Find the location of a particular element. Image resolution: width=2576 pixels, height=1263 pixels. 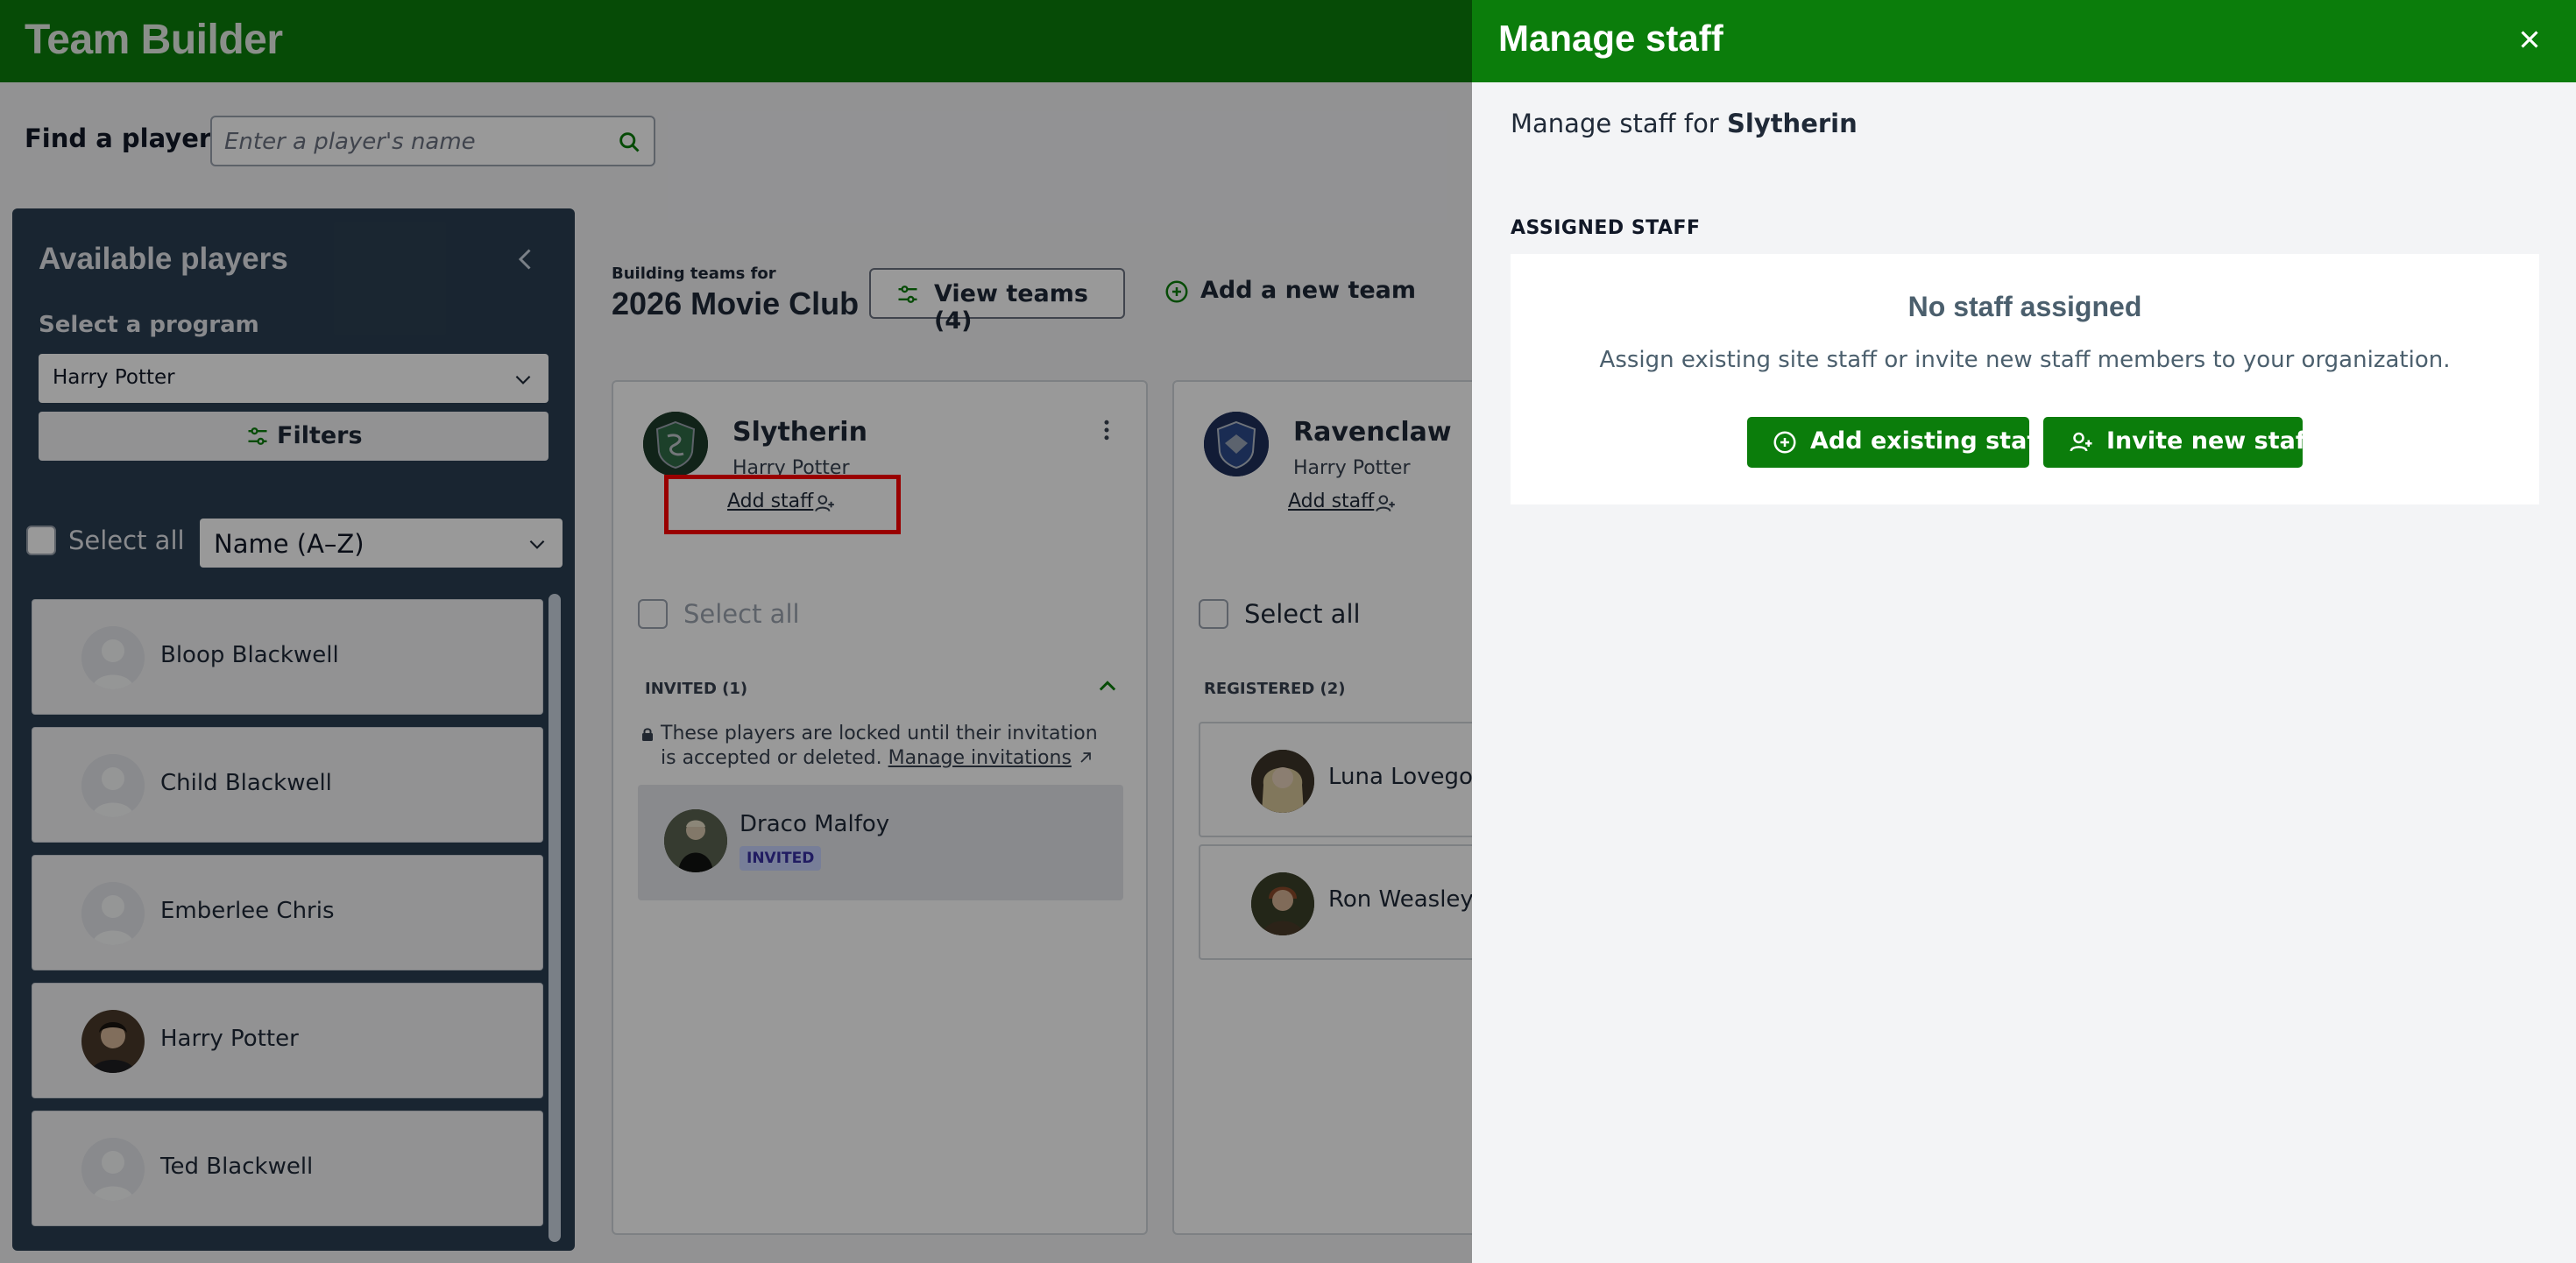

plus-circle-icon is located at coordinates (1784, 443).